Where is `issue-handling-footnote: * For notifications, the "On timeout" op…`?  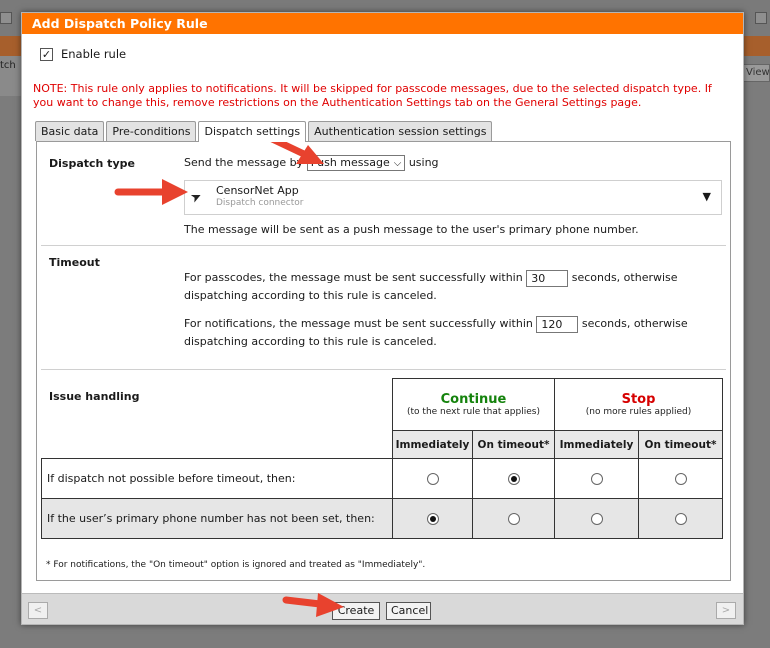 issue-handling-footnote: * For notifications, the "On timeout" op… is located at coordinates (236, 565).